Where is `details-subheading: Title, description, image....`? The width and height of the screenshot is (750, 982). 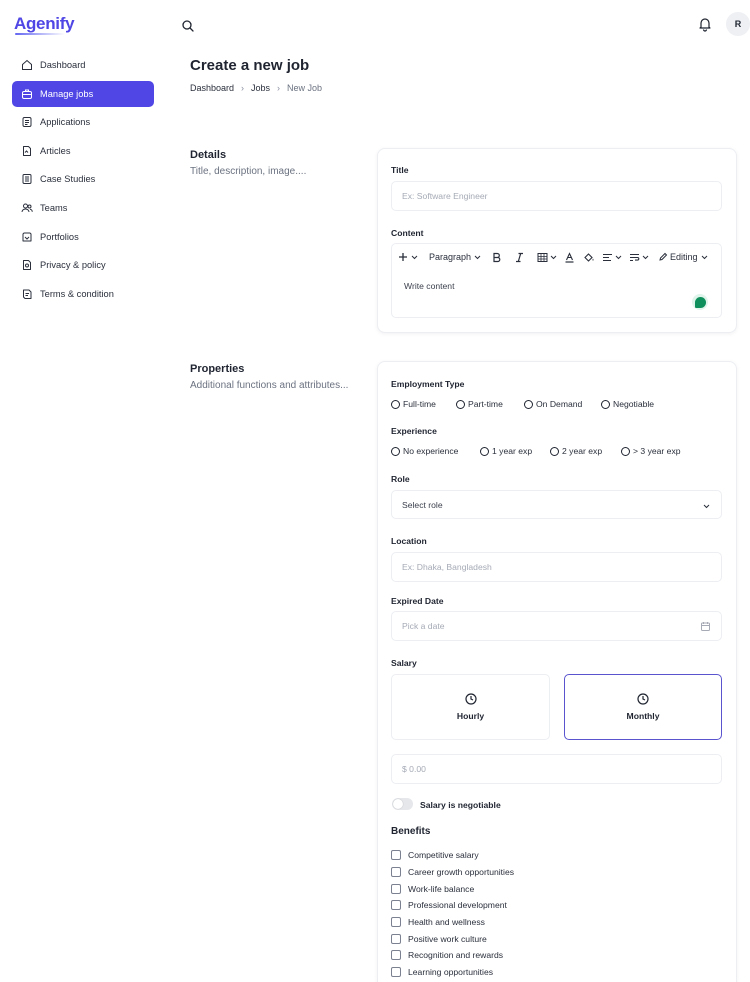 details-subheading: Title, description, image.... is located at coordinates (248, 171).